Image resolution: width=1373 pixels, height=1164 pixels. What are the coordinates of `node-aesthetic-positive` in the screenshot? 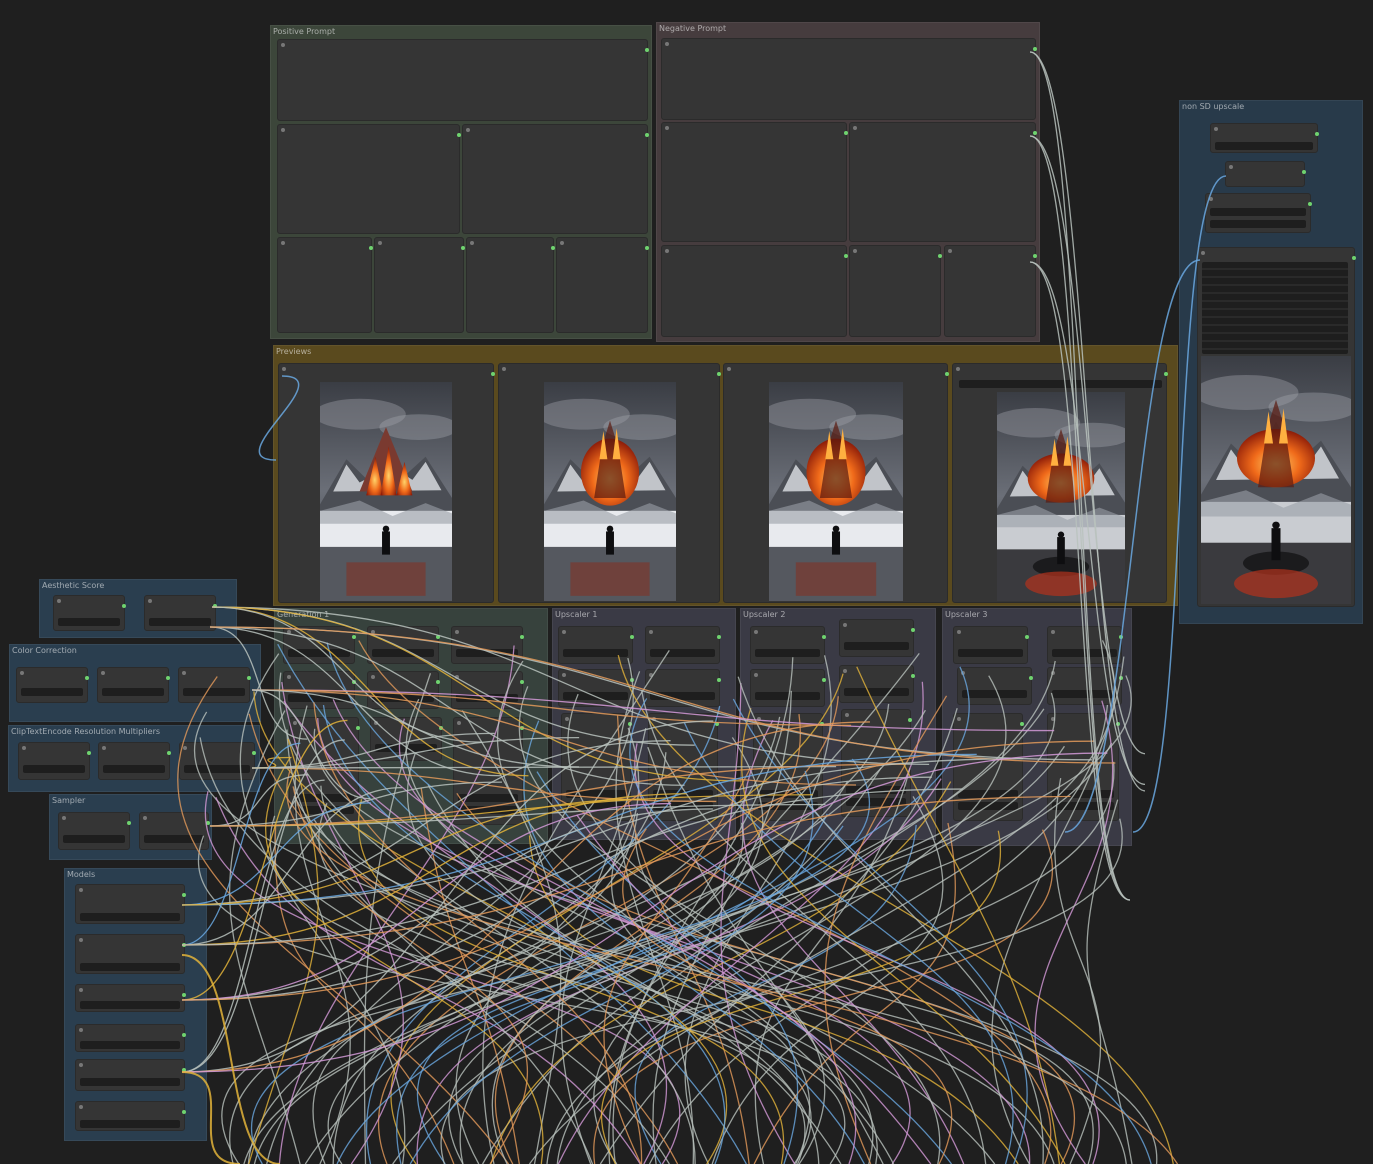 It's located at (89, 613).